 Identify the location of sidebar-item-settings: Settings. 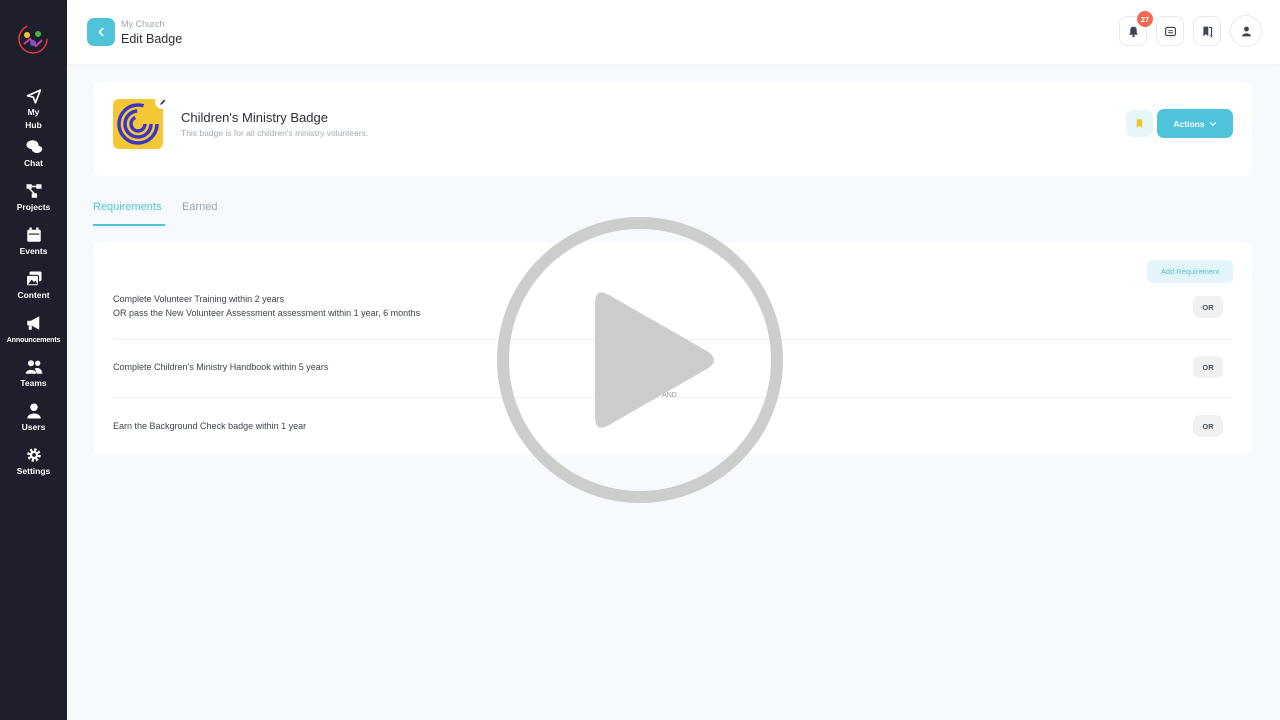
(33, 468).